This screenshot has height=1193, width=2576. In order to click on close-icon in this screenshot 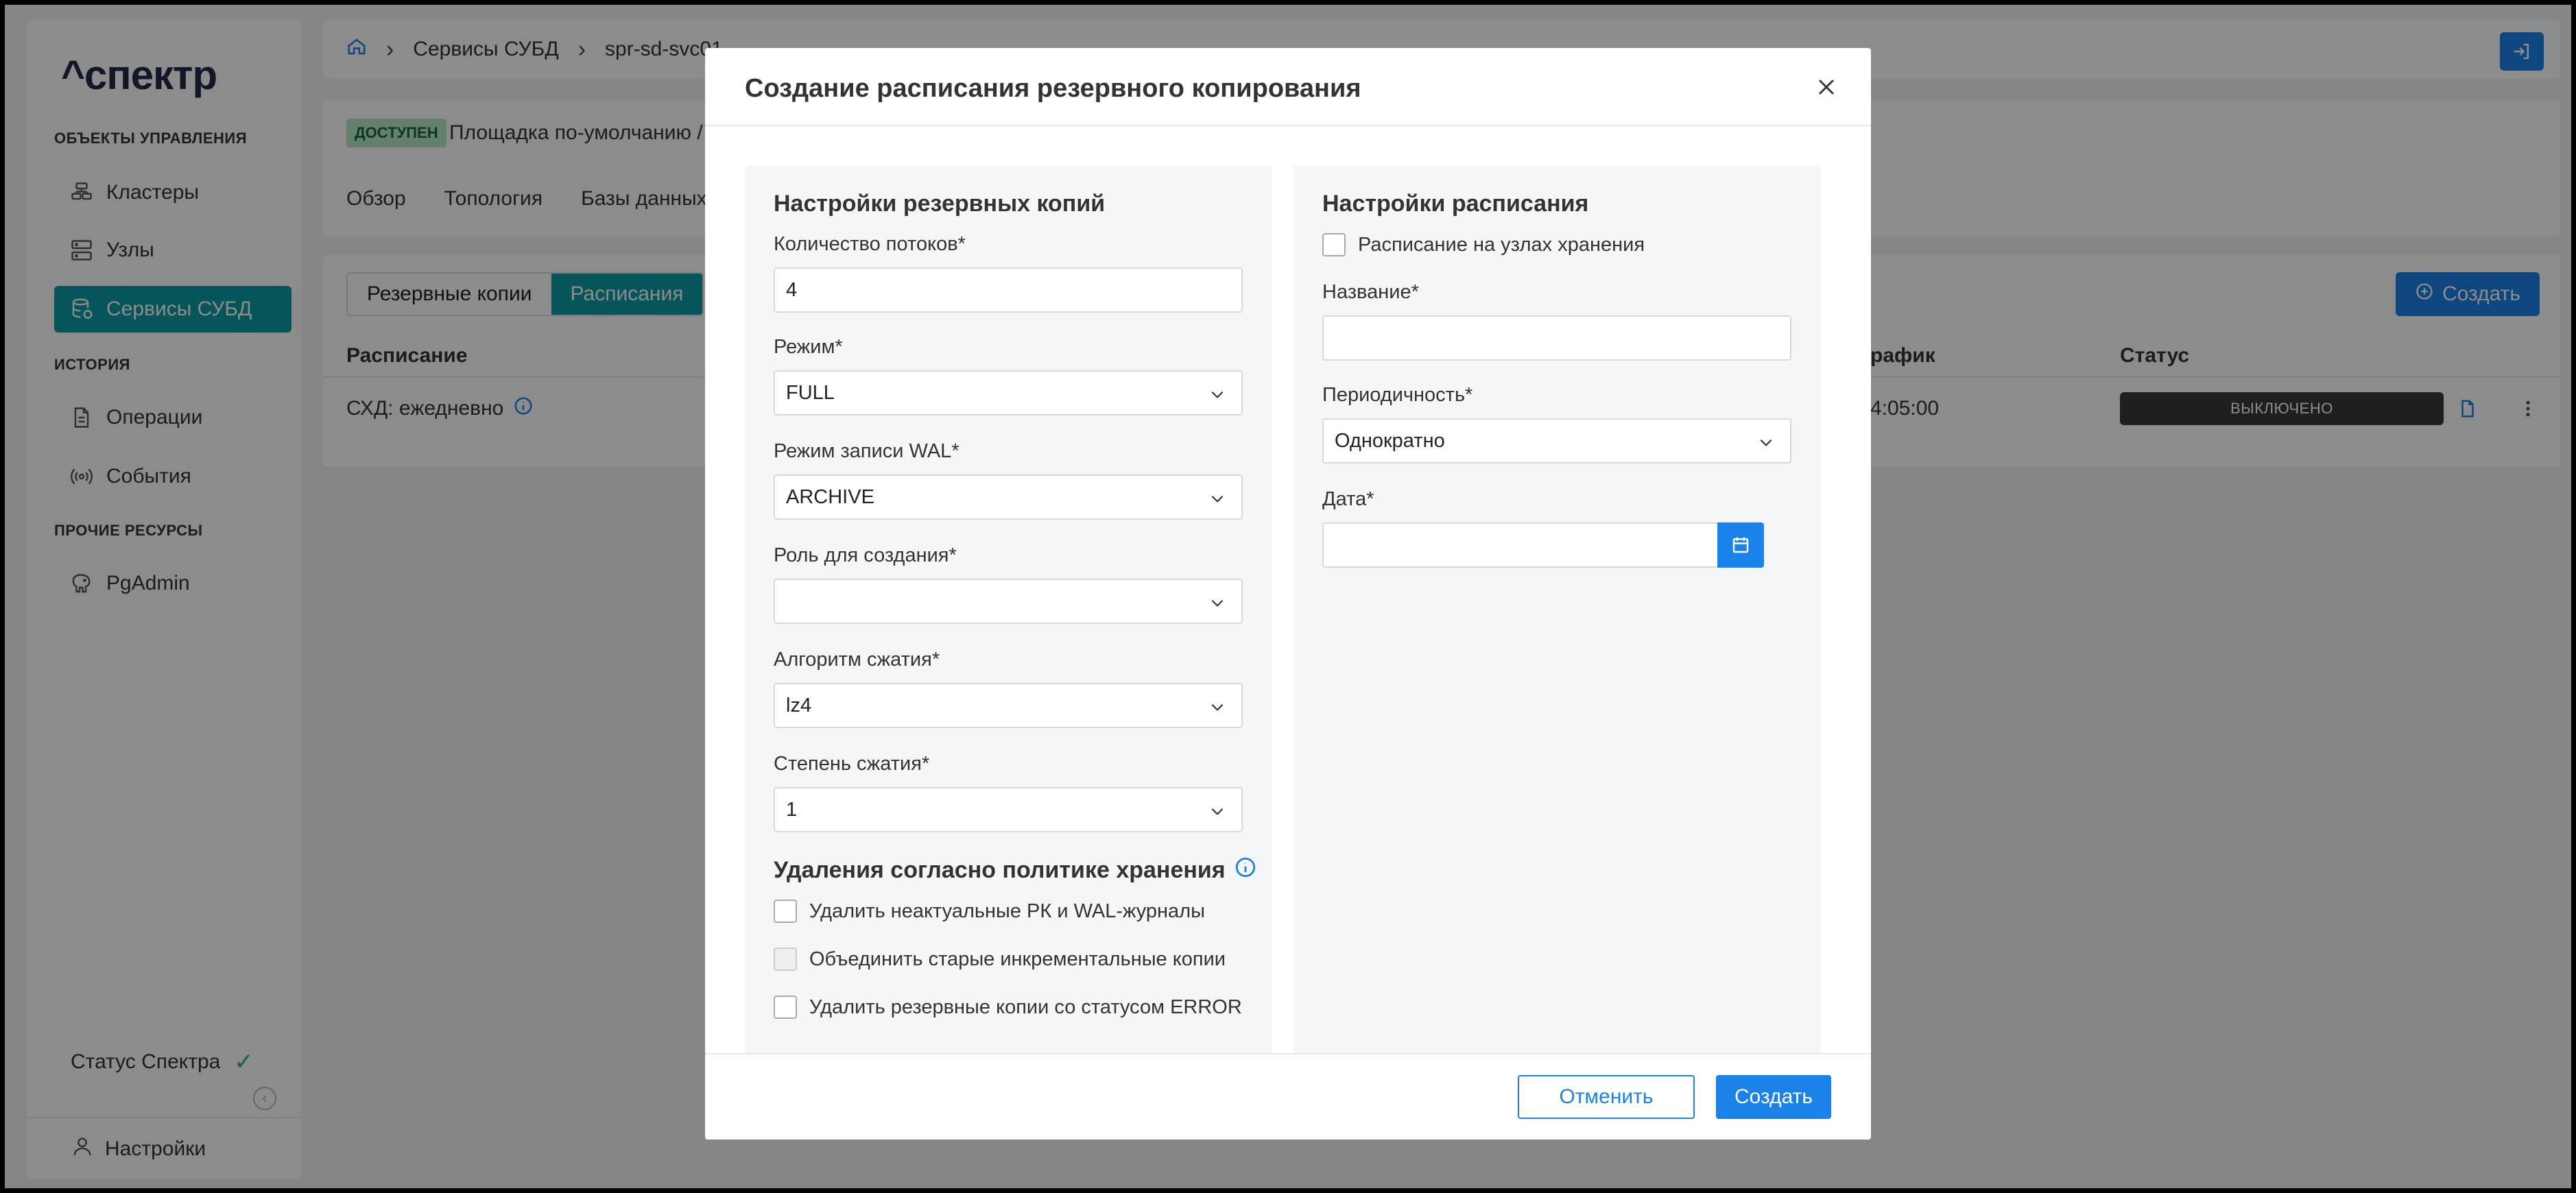, I will do `click(1826, 87)`.